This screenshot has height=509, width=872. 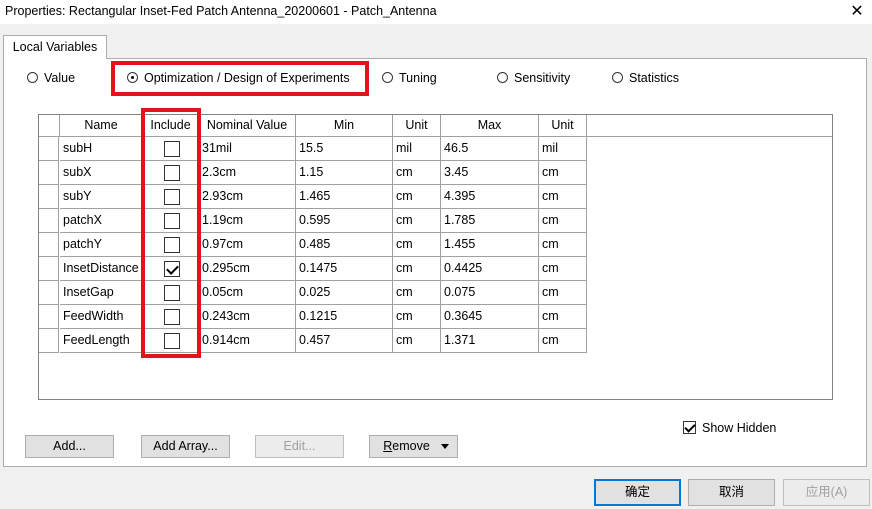 I want to click on table-row: patchX 1.19cm 0.595 cm 1.785 cm, so click(x=313, y=221).